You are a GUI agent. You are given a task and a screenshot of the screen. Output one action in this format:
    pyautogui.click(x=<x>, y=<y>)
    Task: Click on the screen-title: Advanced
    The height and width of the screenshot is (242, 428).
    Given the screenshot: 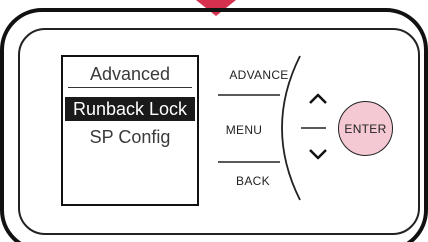 What is the action you would take?
    pyautogui.click(x=130, y=74)
    